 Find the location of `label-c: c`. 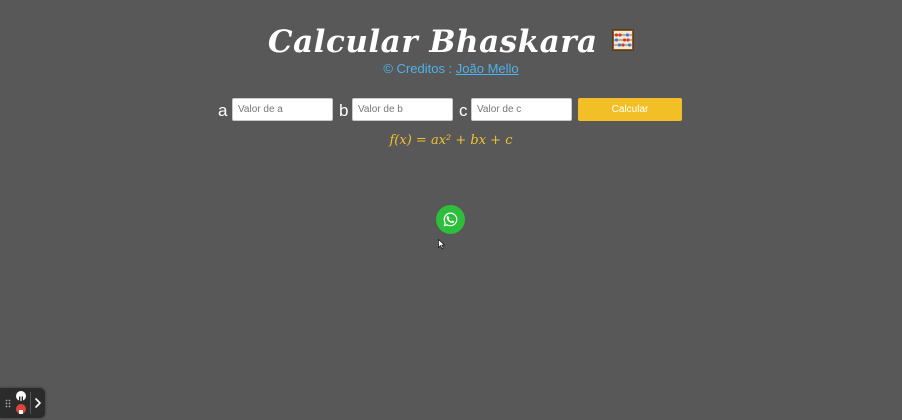

label-c: c is located at coordinates (463, 110).